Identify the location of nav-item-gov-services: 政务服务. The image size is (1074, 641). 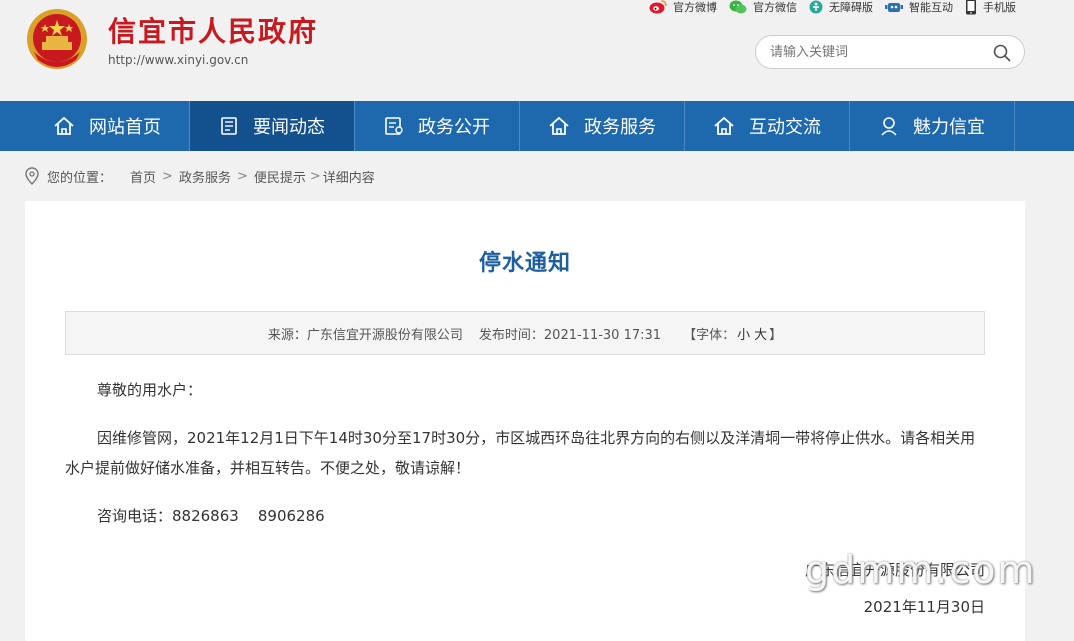
(602, 126).